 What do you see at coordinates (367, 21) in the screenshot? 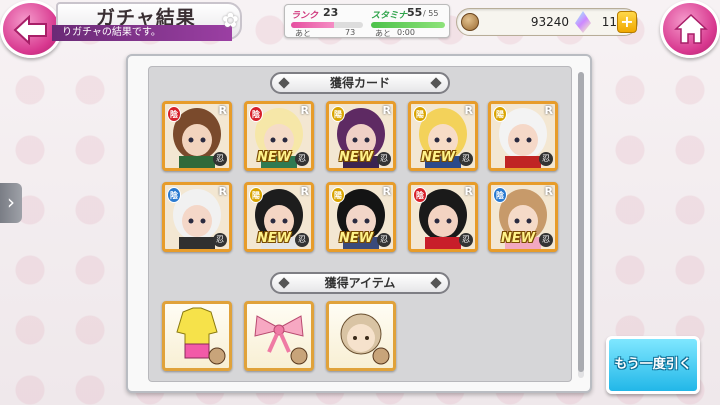
I see `status-panel: ランク 23 あと 73 スタミナ 55 / 55 あと 0:00` at bounding box center [367, 21].